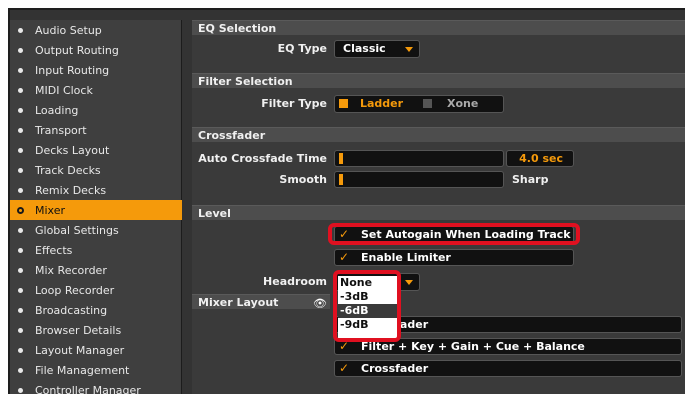  What do you see at coordinates (75, 290) in the screenshot?
I see `sidebar-item-label: Loop Recorder` at bounding box center [75, 290].